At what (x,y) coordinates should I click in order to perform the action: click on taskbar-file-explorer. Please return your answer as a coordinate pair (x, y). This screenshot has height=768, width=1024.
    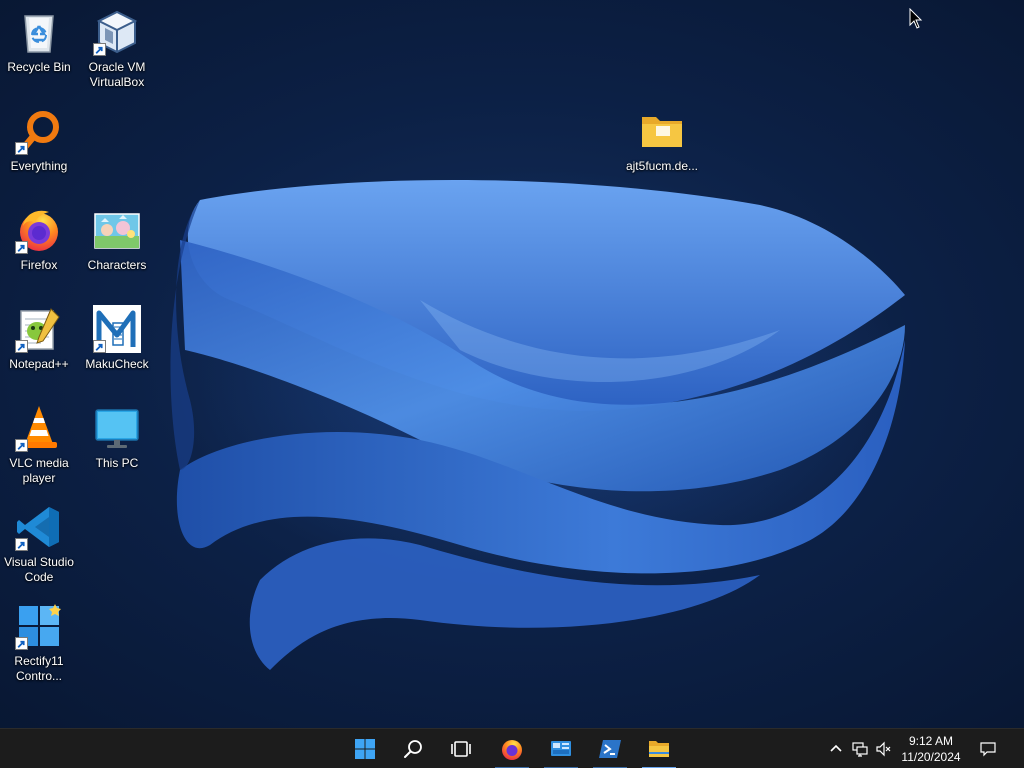
    Looking at the image, I should click on (659, 748).